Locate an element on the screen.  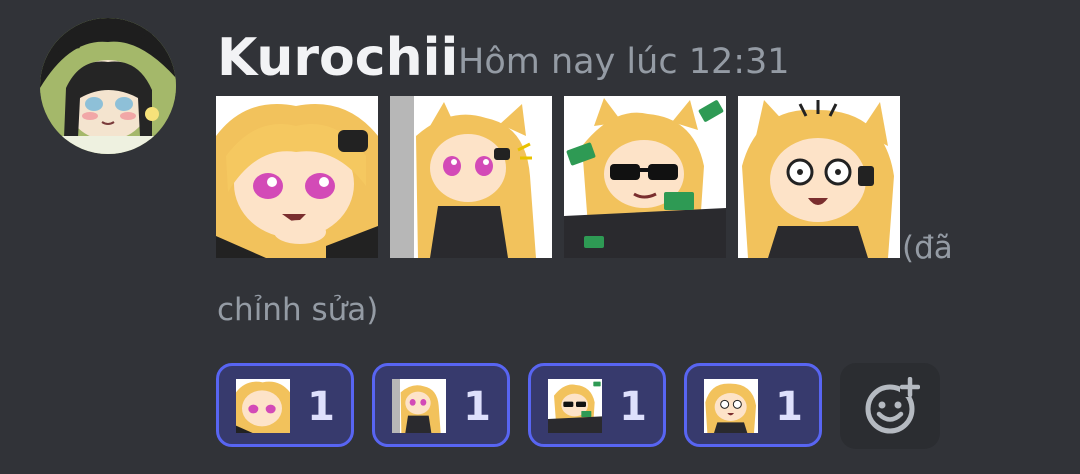
message-timestamp: Hôm nay lúc 12:31 is located at coordinates (624, 62).